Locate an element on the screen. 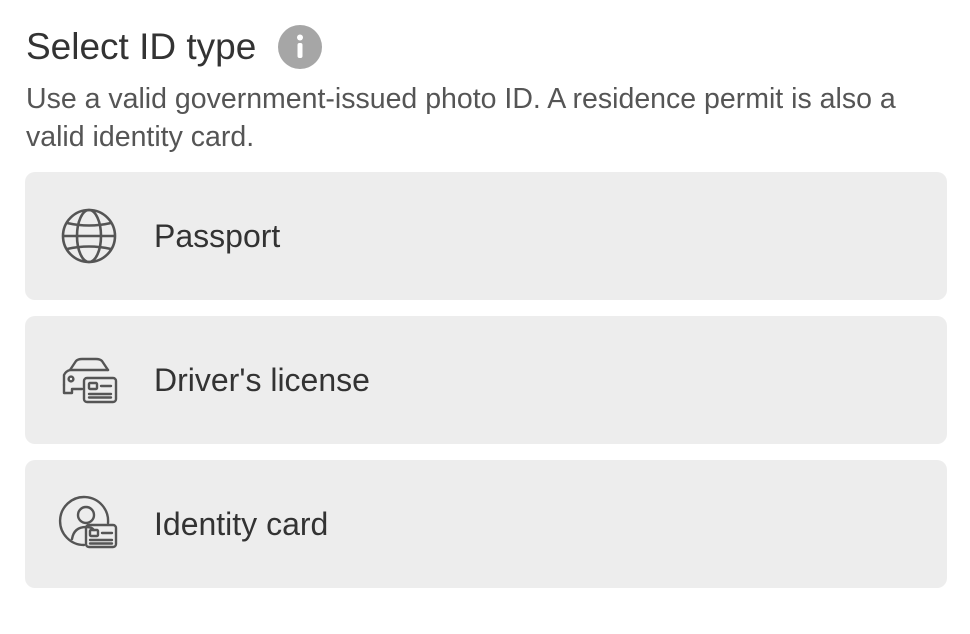 This screenshot has height=634, width=970. option-label: Passport is located at coordinates (217, 235).